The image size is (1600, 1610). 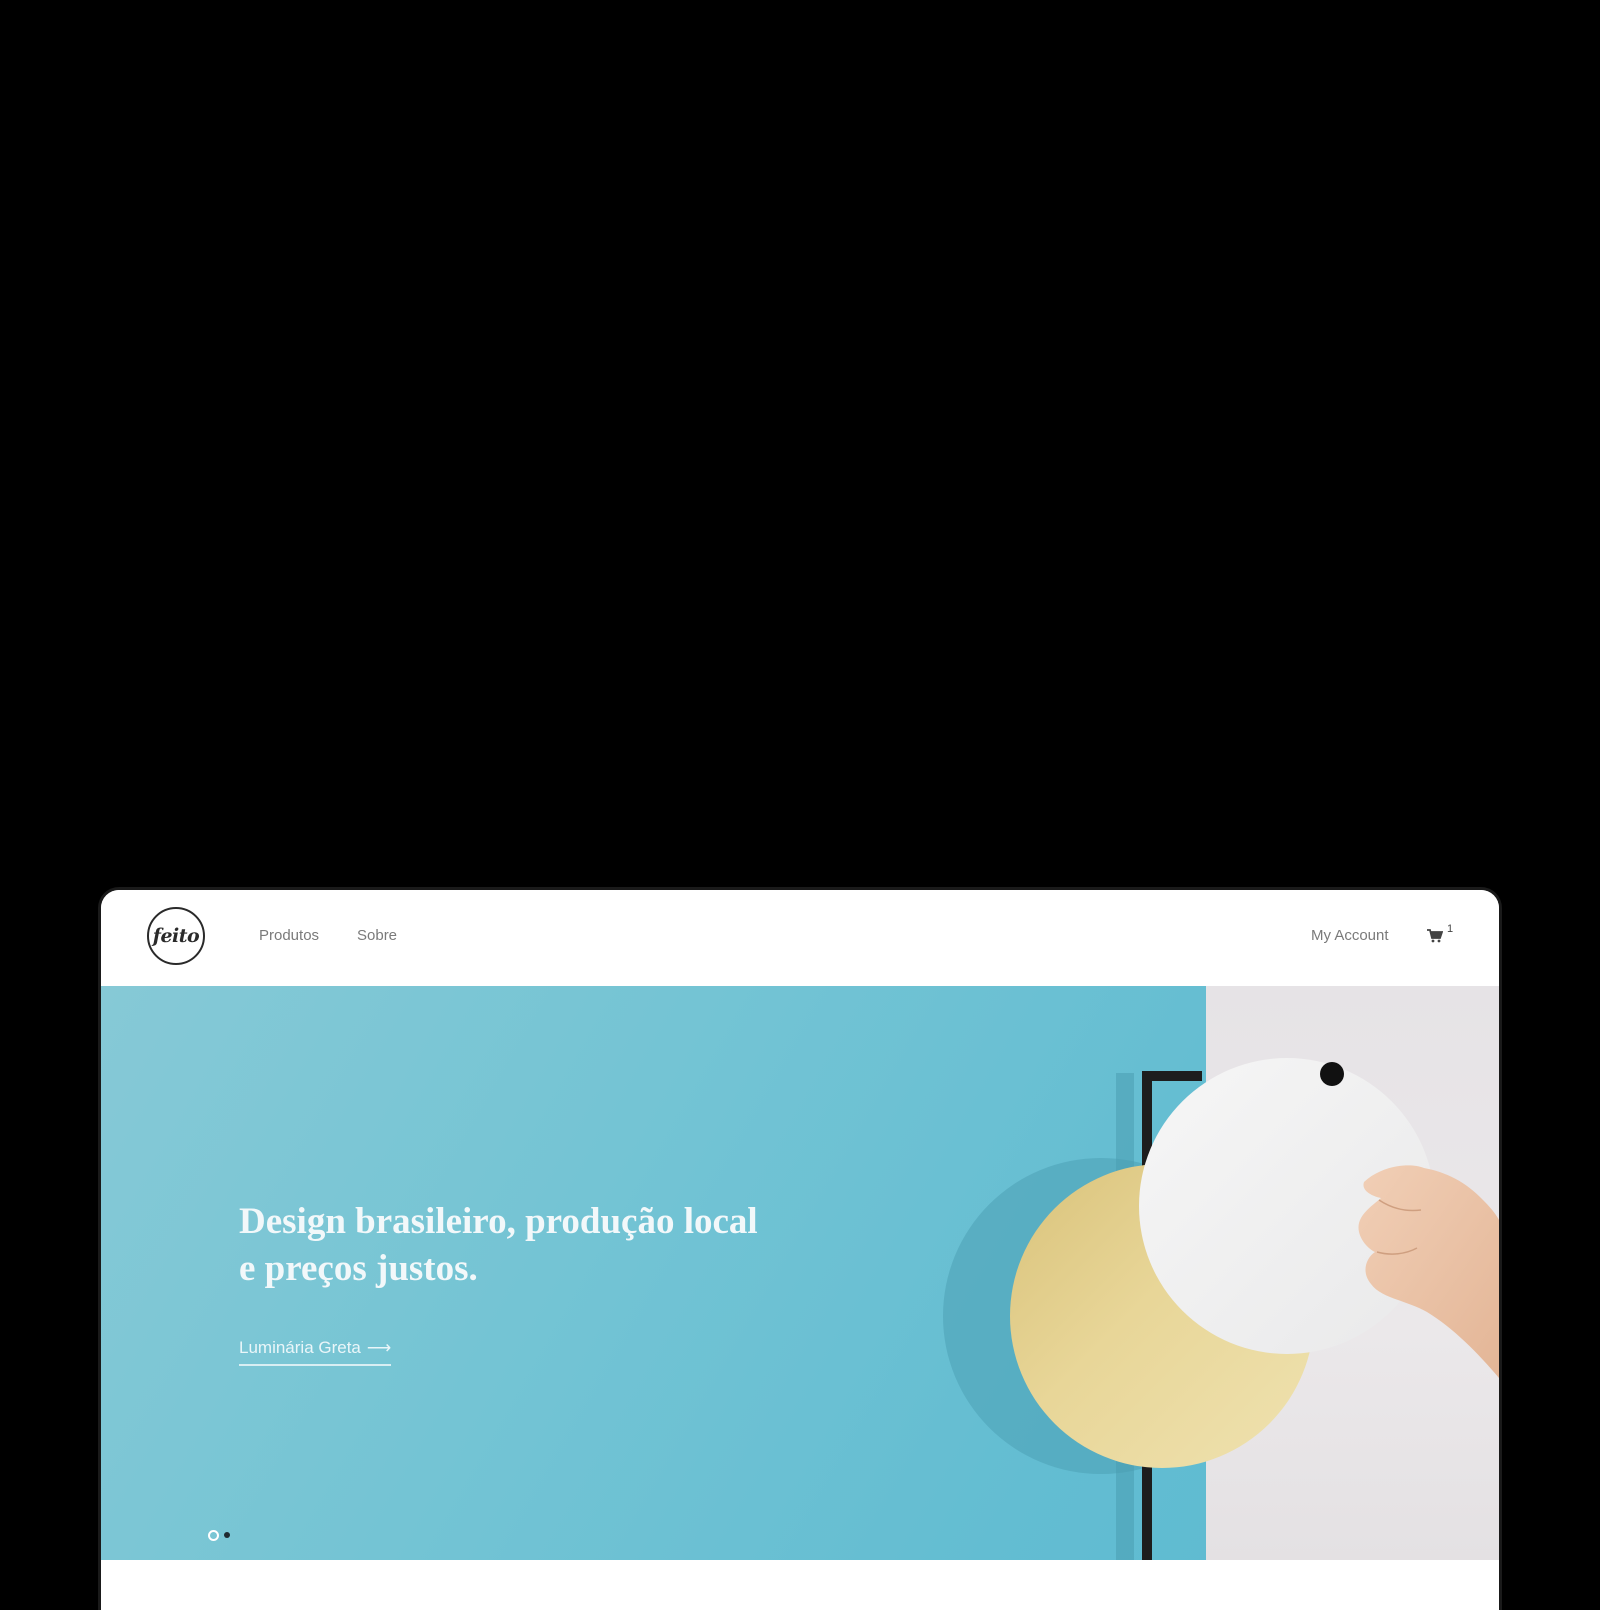 What do you see at coordinates (498, 1221) in the screenshot?
I see `hero-title-line-1: Design brasileiro, produção local` at bounding box center [498, 1221].